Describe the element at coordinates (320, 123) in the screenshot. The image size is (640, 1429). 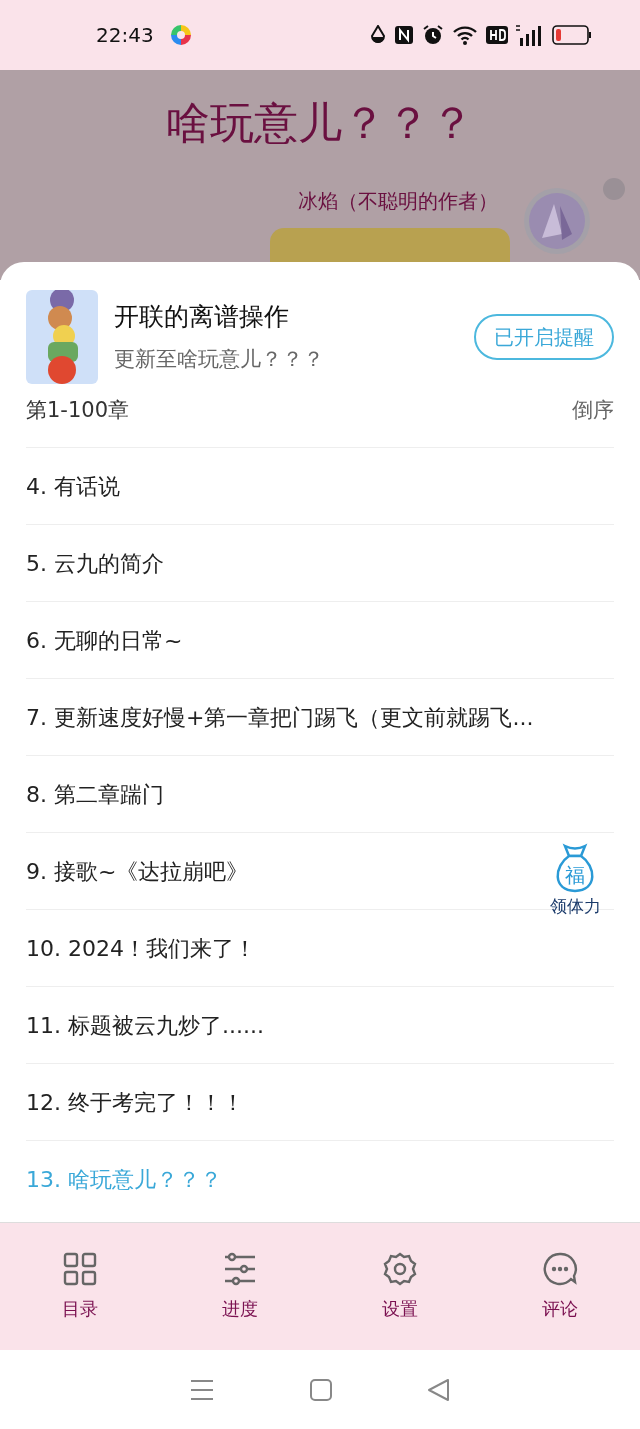
I see `chapter-title: 啥玩意儿？？？` at that location.